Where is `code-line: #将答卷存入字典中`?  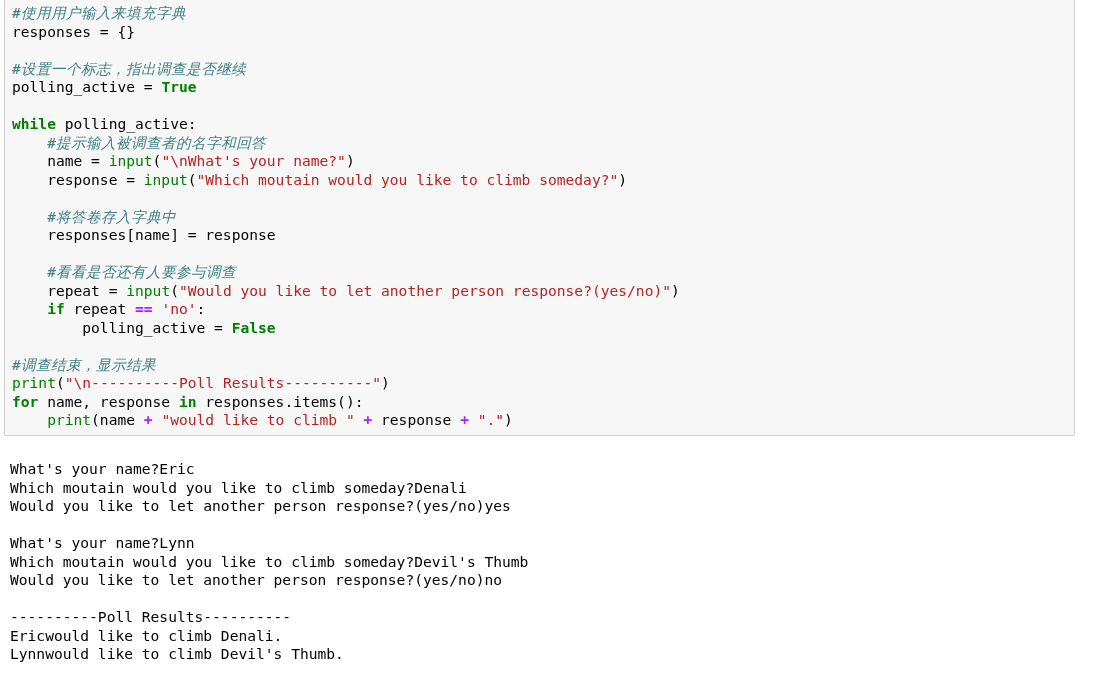 code-line: #将答卷存入字典中 is located at coordinates (111, 216).